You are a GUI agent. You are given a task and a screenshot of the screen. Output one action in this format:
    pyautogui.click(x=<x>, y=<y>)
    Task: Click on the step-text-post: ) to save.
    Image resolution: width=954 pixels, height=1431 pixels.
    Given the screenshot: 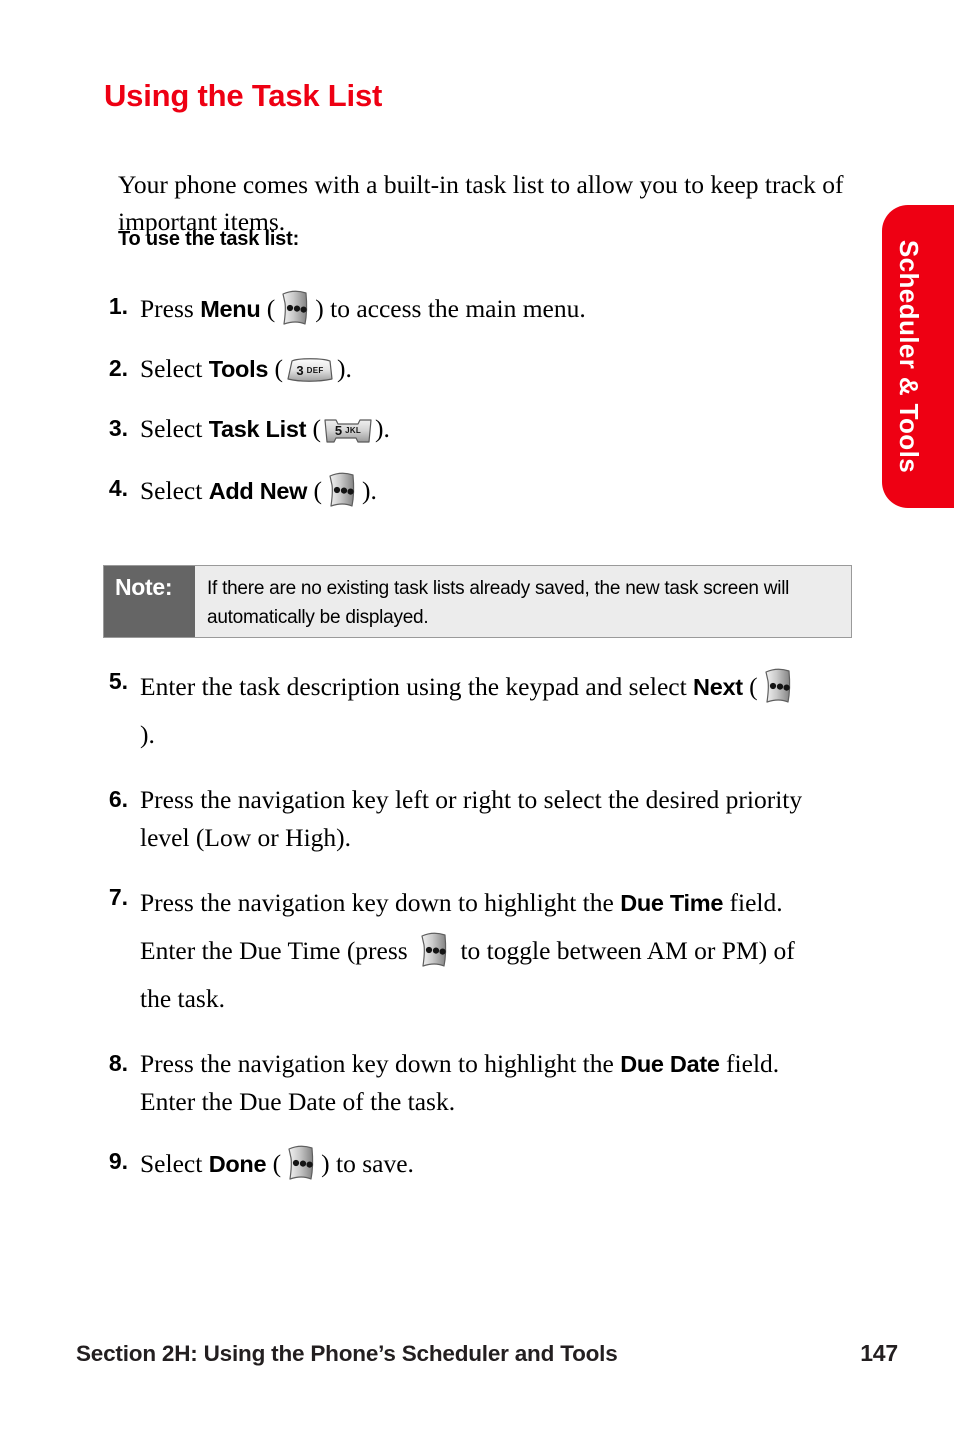 What is the action you would take?
    pyautogui.click(x=367, y=1163)
    